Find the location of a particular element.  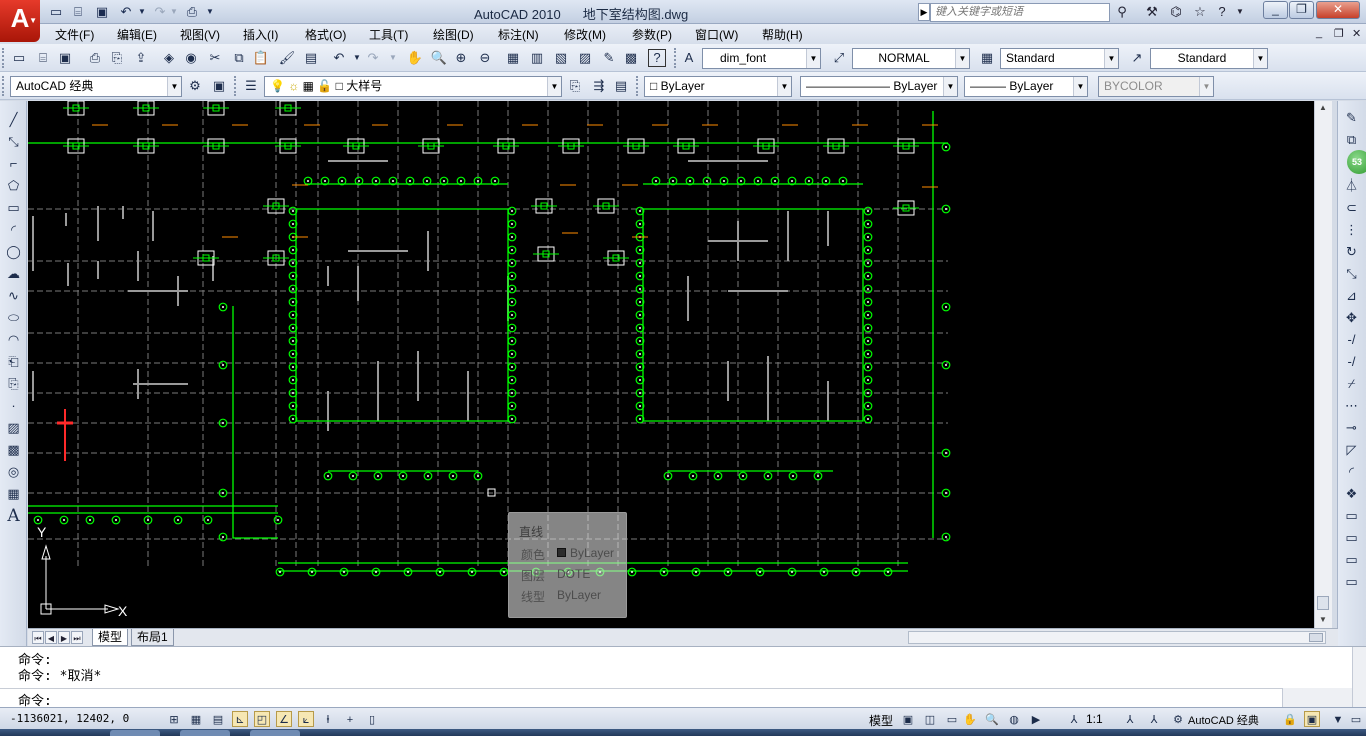

layer-on-bulb-icon: 💡 is located at coordinates (277, 86).